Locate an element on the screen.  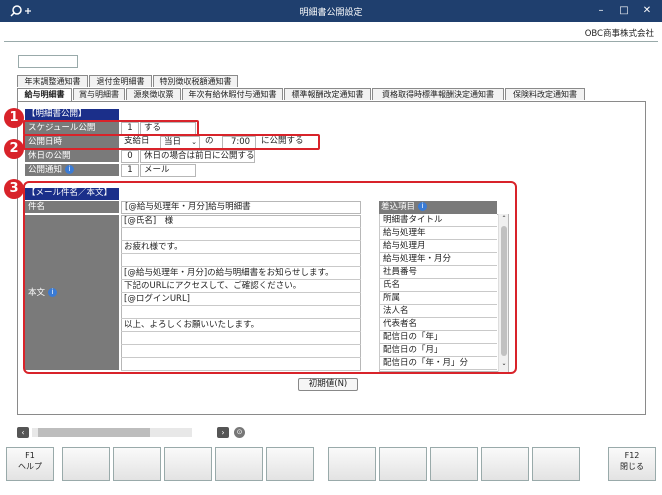
fkey-label: 閉じる is located at coordinates (632, 466).